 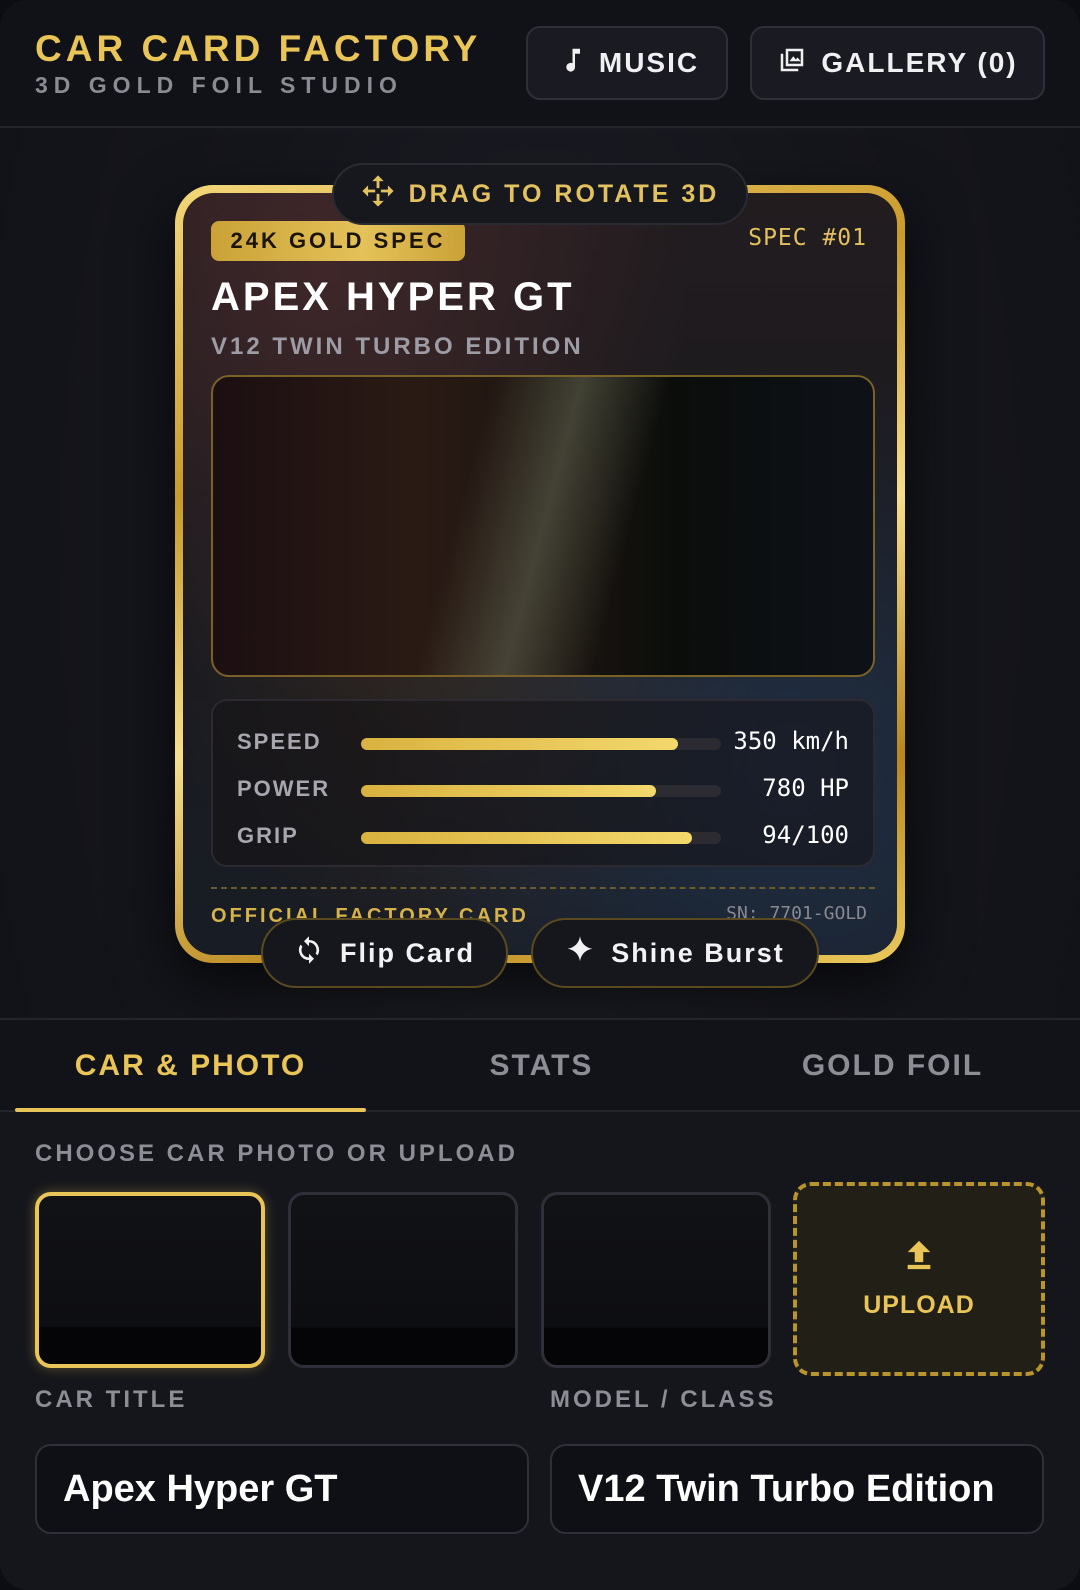 I want to click on model-class-label: MODEL / CLASS, so click(x=663, y=1399).